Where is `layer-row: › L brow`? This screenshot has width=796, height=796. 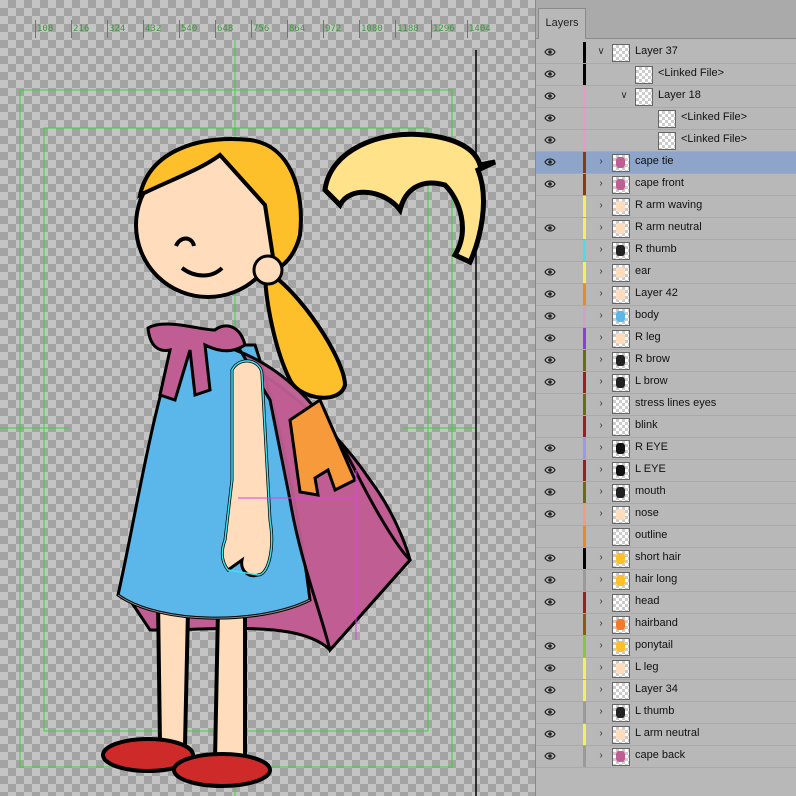
layer-row: › L brow is located at coordinates (666, 383).